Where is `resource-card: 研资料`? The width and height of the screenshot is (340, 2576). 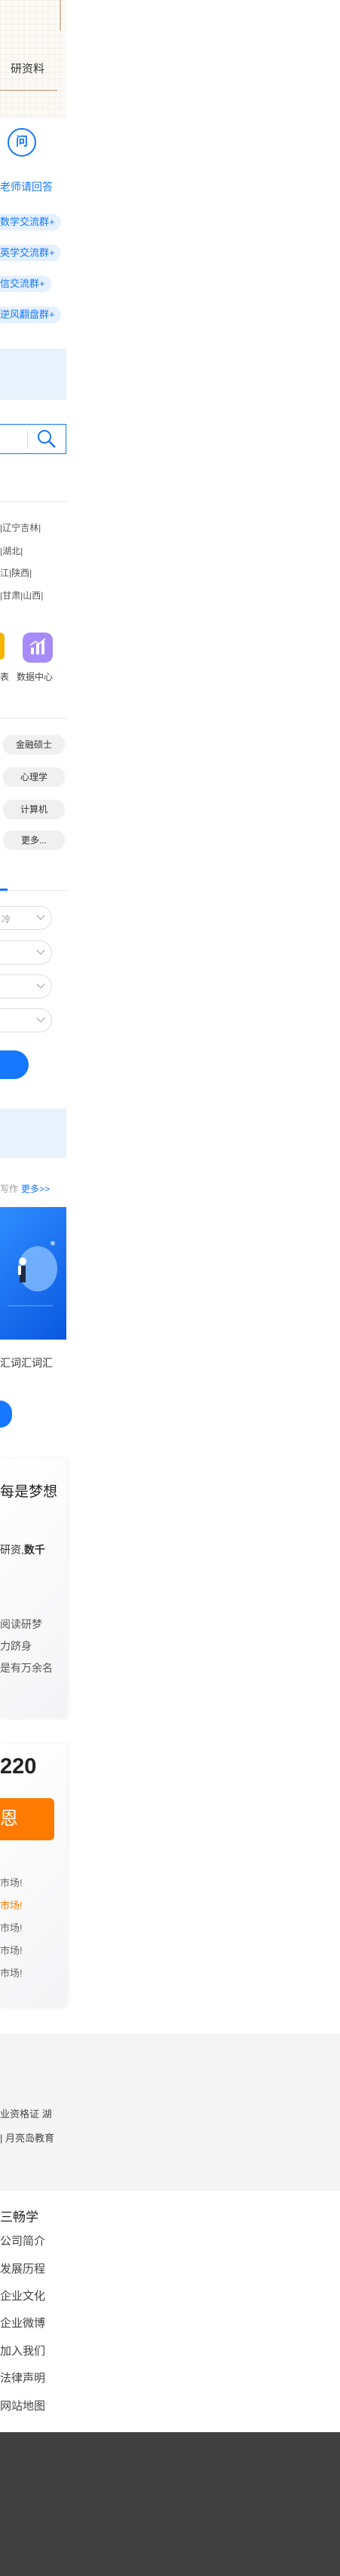 resource-card: 研资料 is located at coordinates (33, 58).